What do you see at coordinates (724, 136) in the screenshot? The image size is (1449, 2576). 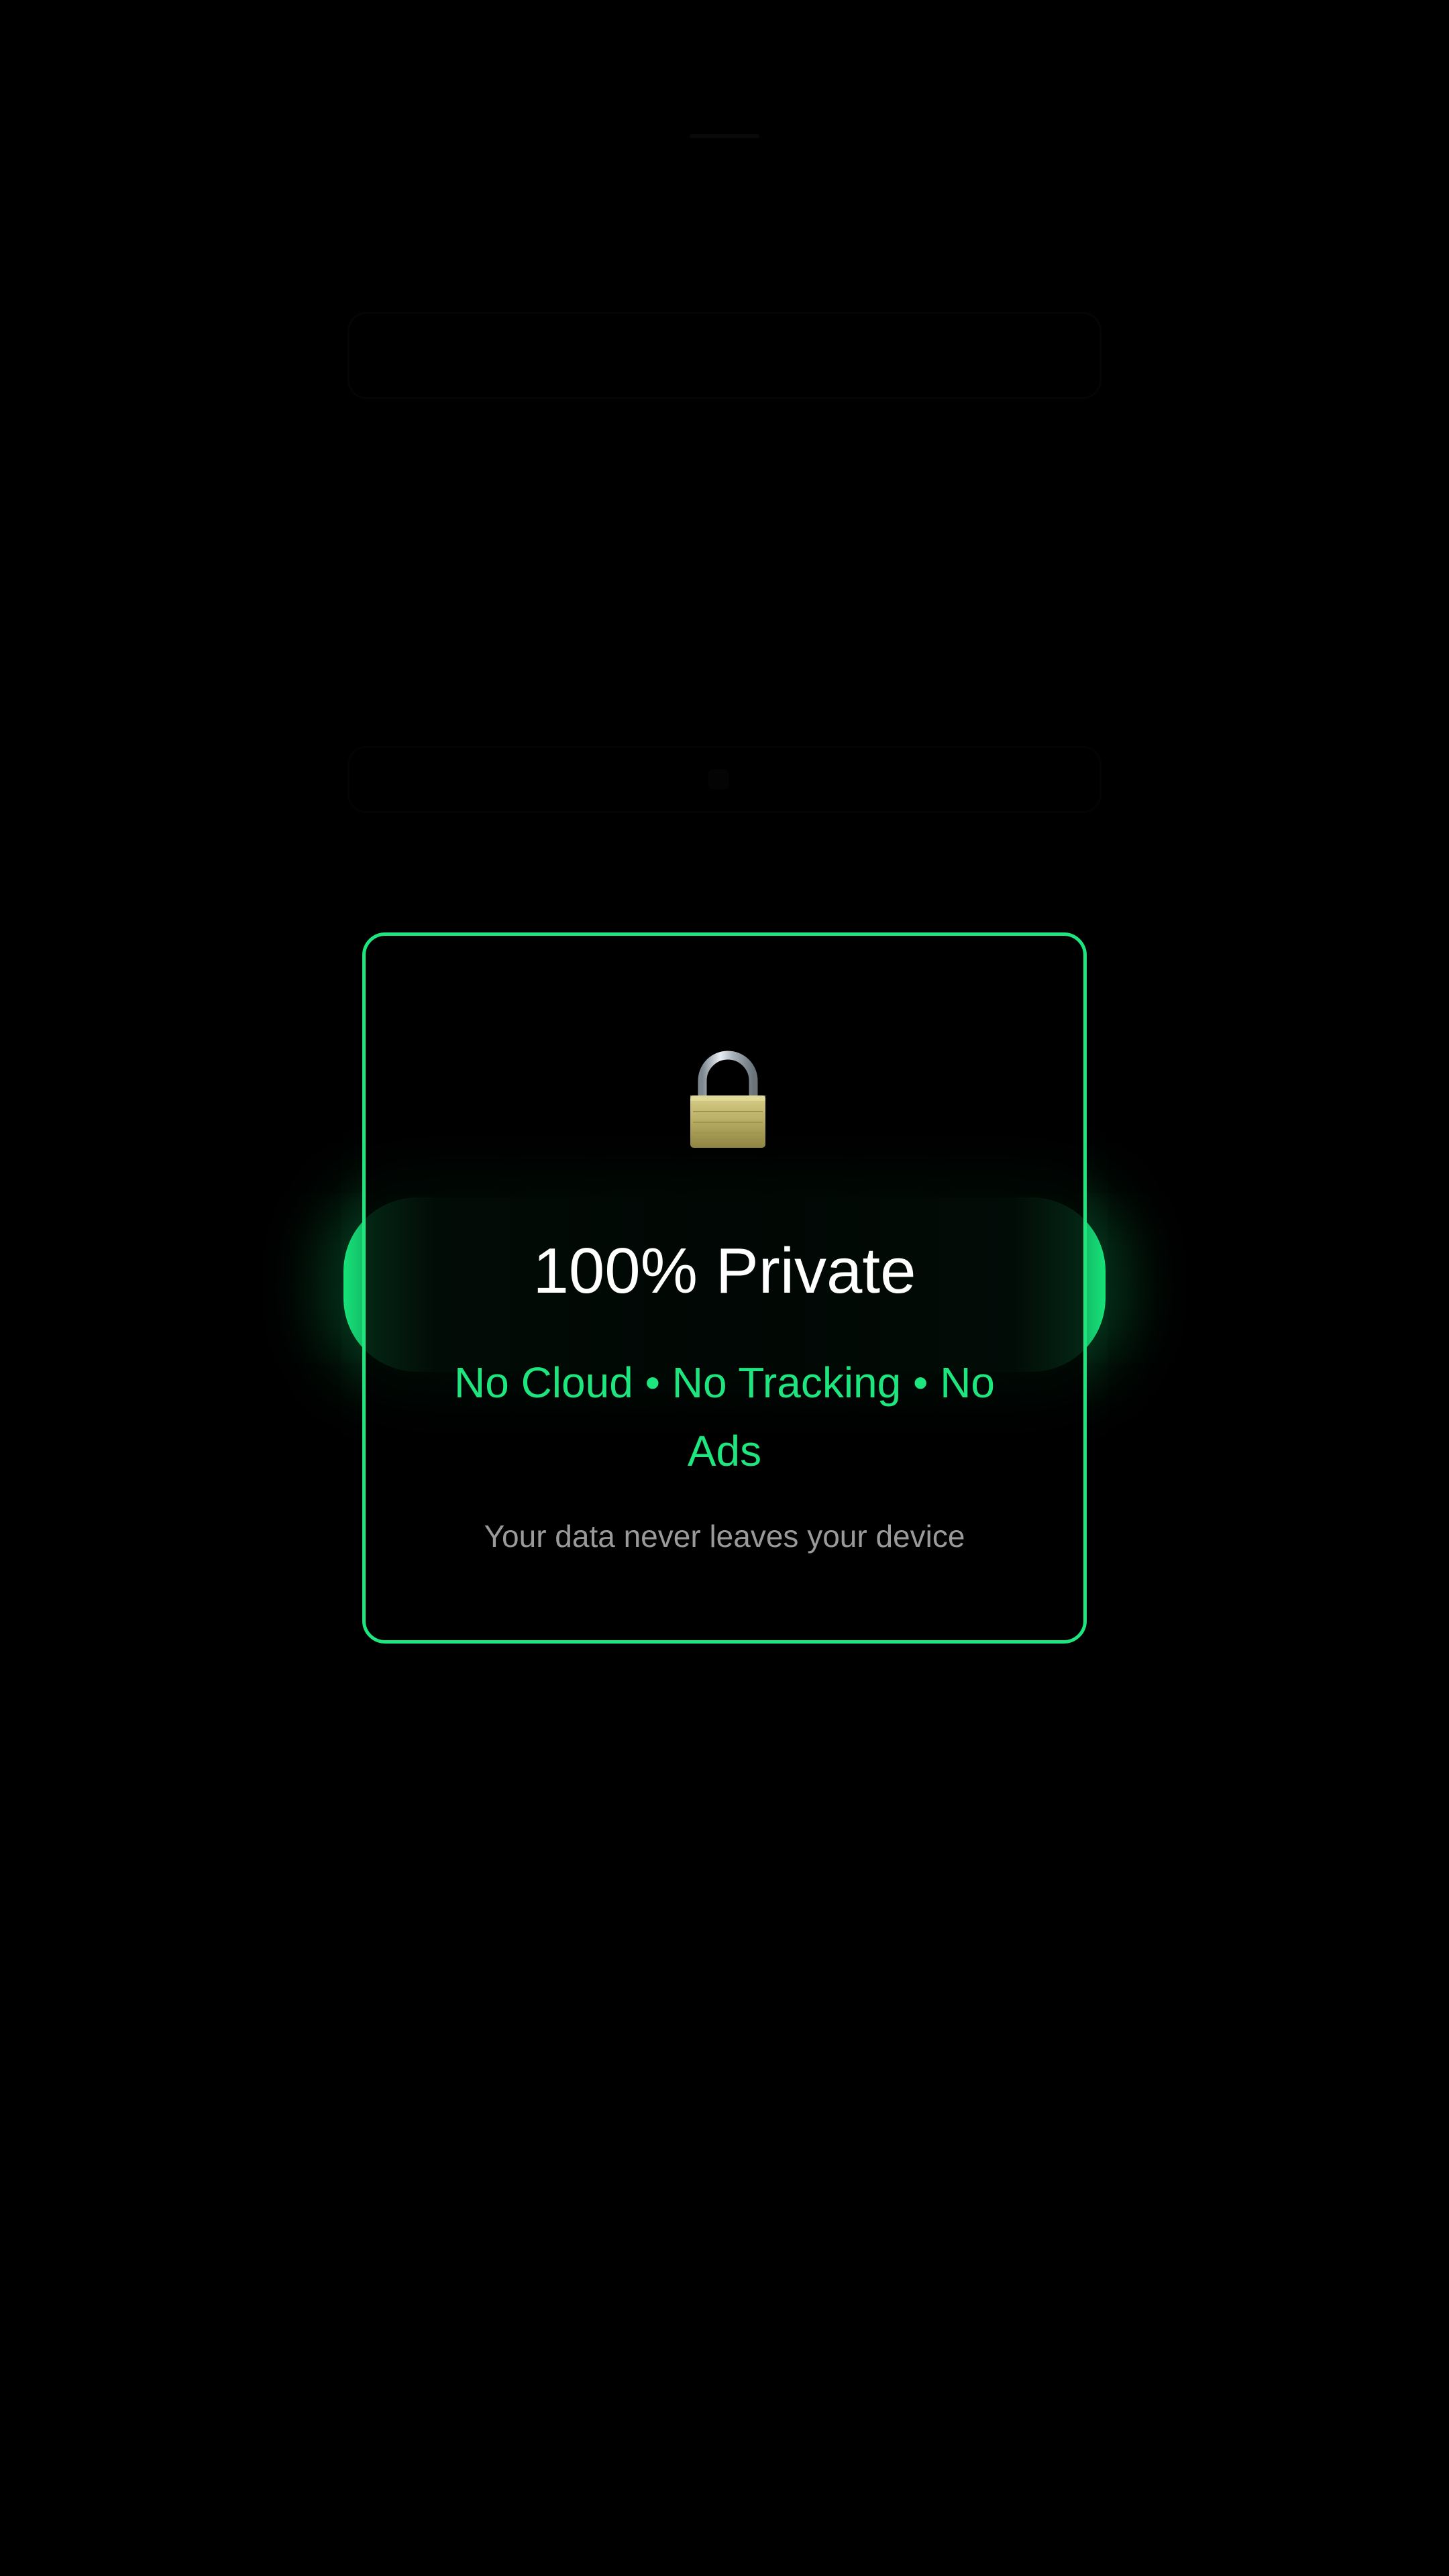 I see `drag-handle` at bounding box center [724, 136].